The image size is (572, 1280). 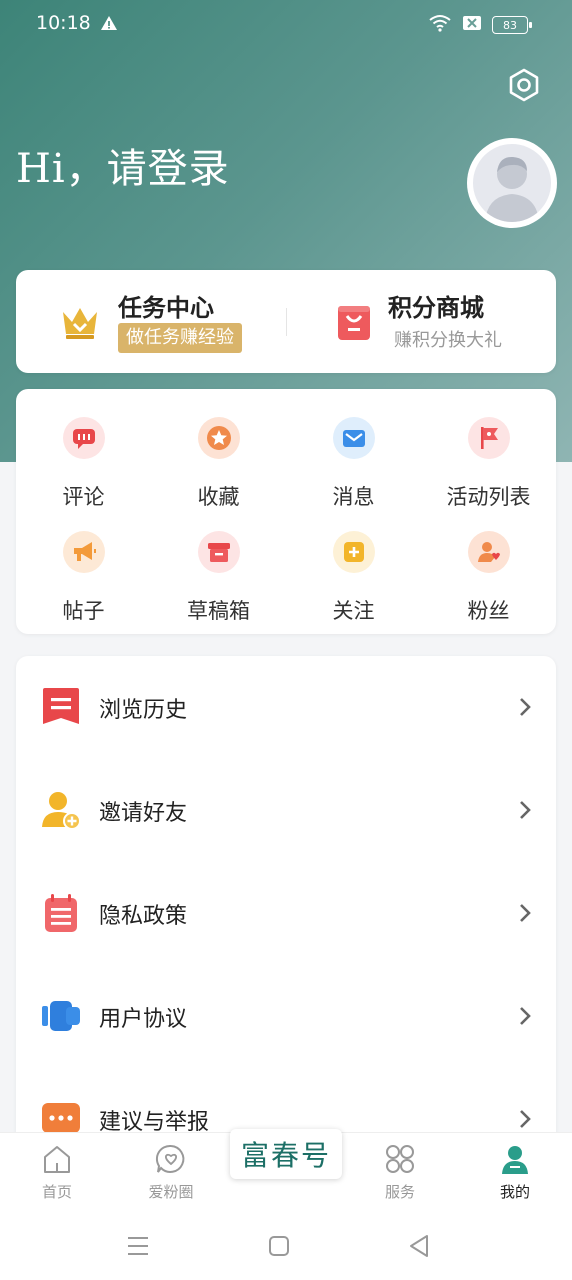 I want to click on login-prompt: Hi，请登录, so click(x=123, y=165).